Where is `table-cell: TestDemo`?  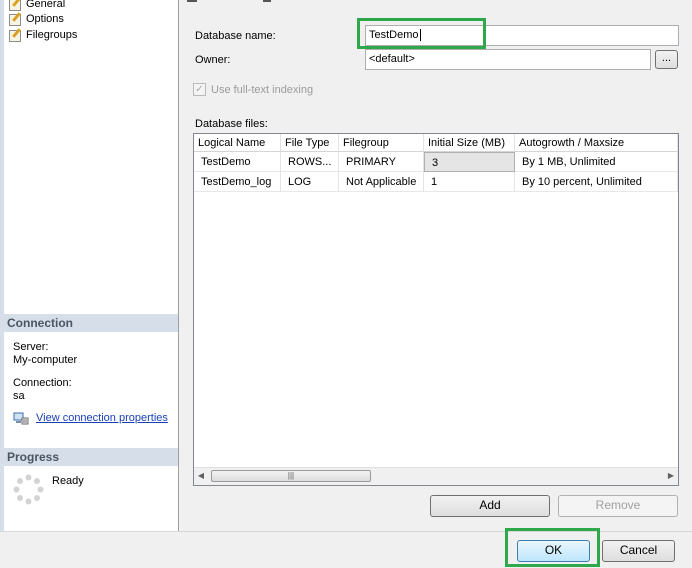
table-cell: TestDemo is located at coordinates (237, 162).